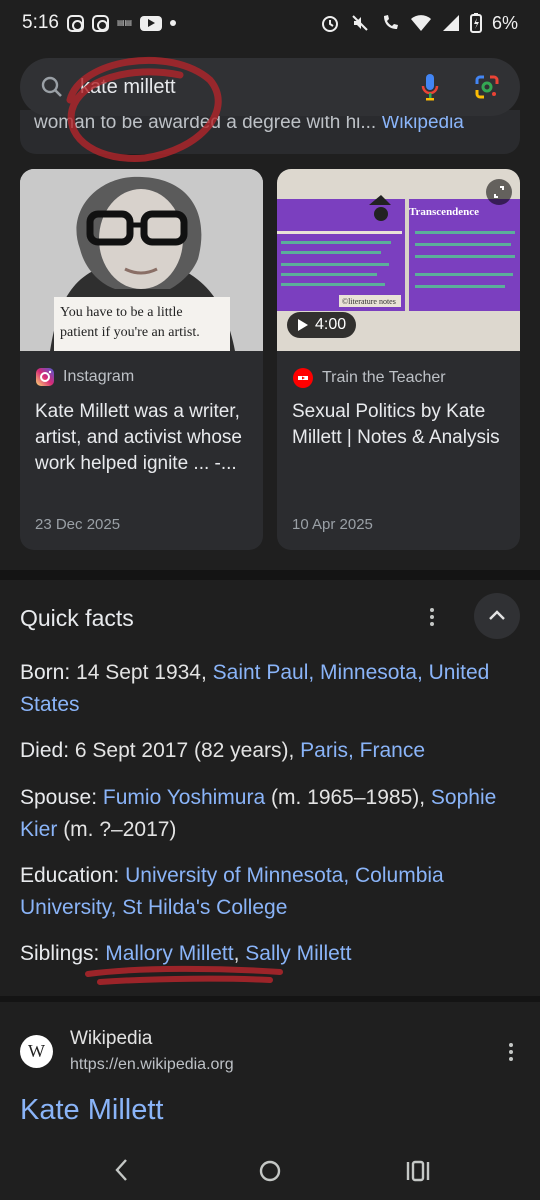 The width and height of the screenshot is (540, 1200). I want to click on battery-percent: 6%, so click(504, 22).